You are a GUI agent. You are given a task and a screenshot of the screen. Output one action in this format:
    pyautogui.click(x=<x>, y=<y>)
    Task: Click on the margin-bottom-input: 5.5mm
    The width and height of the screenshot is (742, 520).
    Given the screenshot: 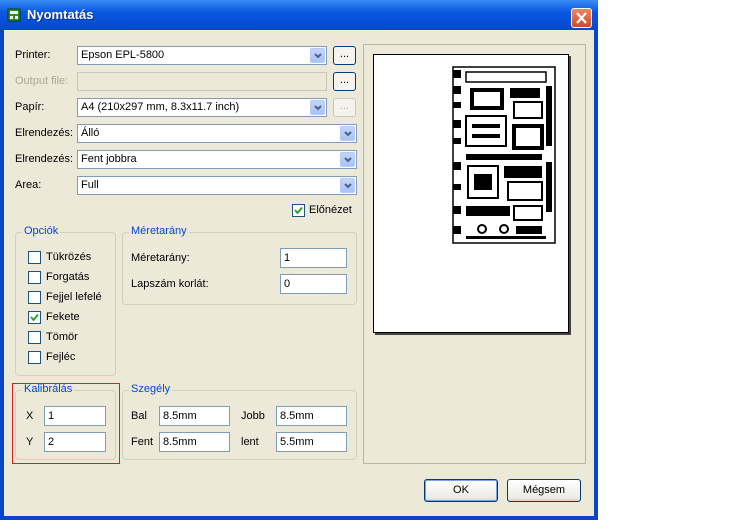 What is the action you would take?
    pyautogui.click(x=311, y=442)
    